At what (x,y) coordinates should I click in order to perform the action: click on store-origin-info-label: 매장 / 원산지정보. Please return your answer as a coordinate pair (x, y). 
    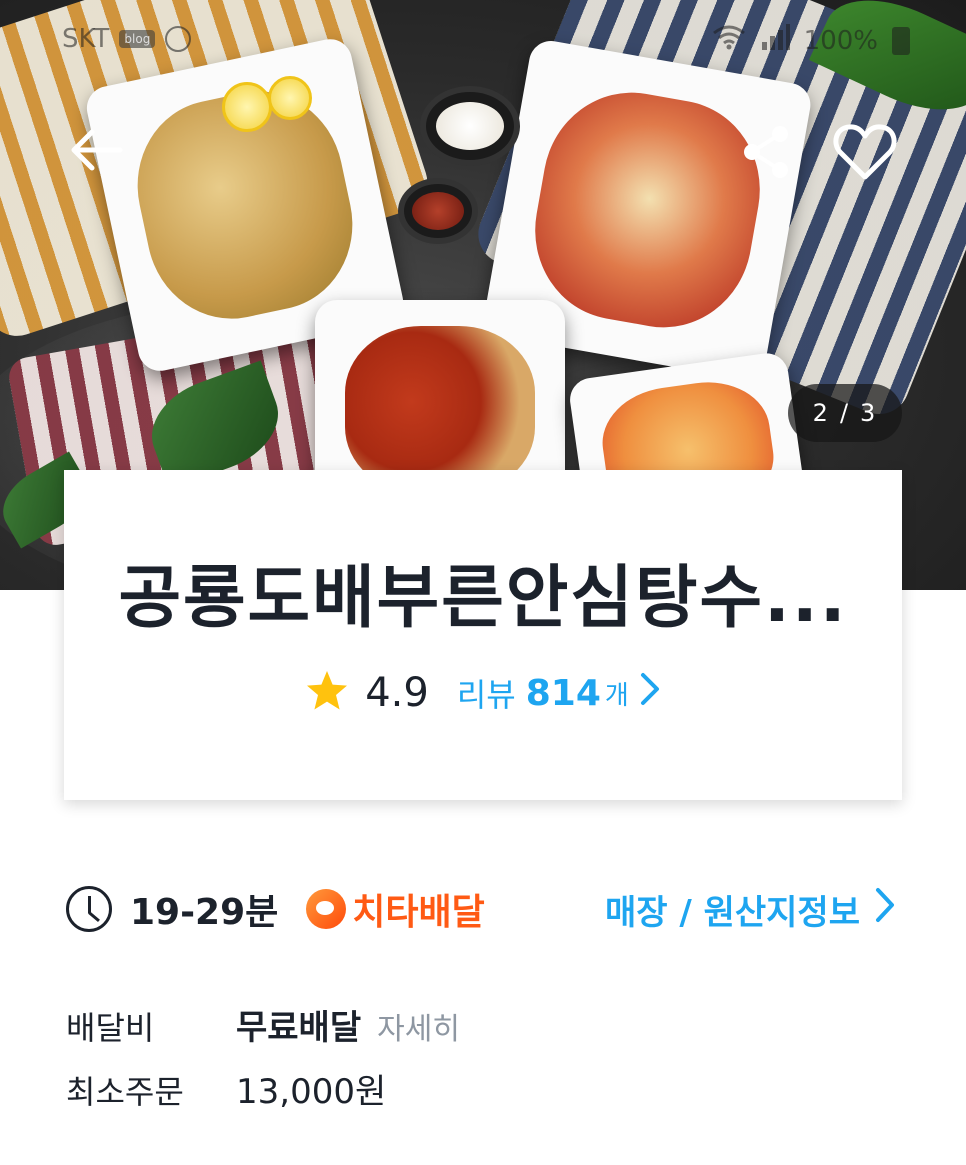
    Looking at the image, I should click on (732, 912).